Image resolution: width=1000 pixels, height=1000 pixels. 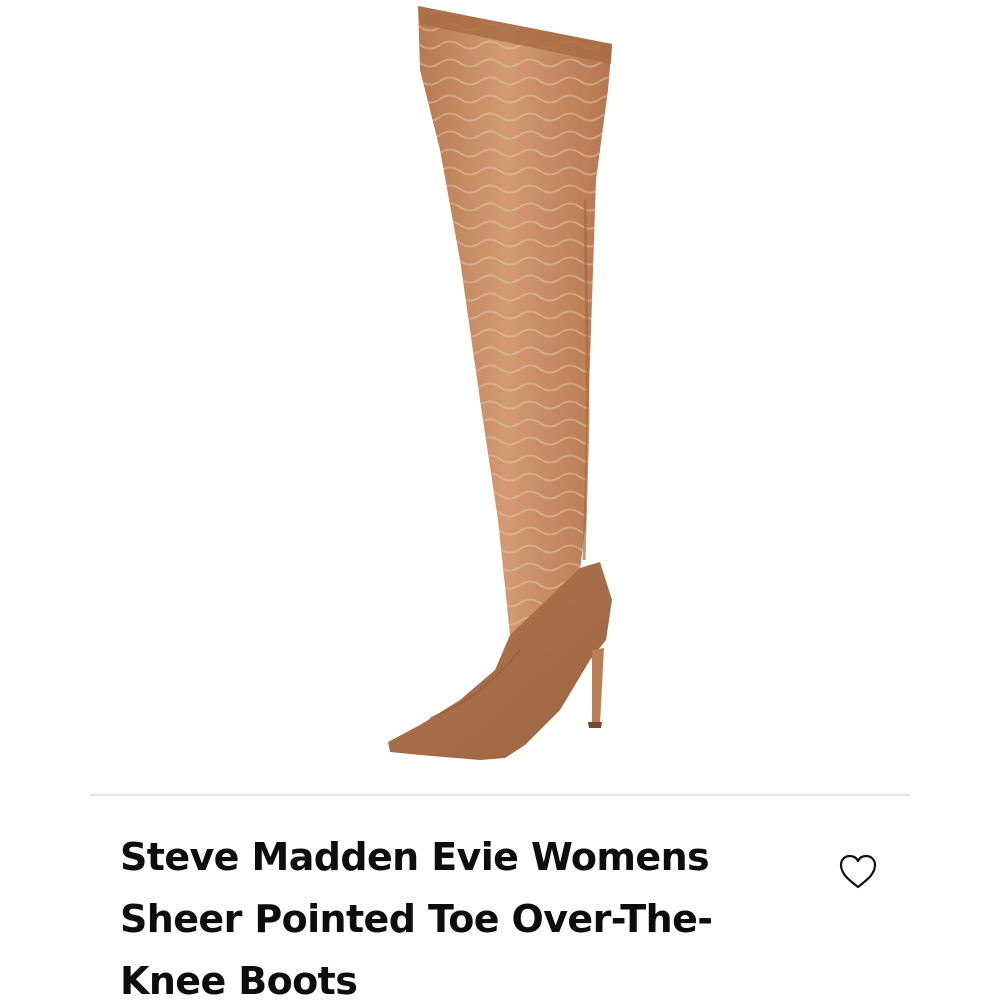 I want to click on boot-foot, so click(x=500, y=661).